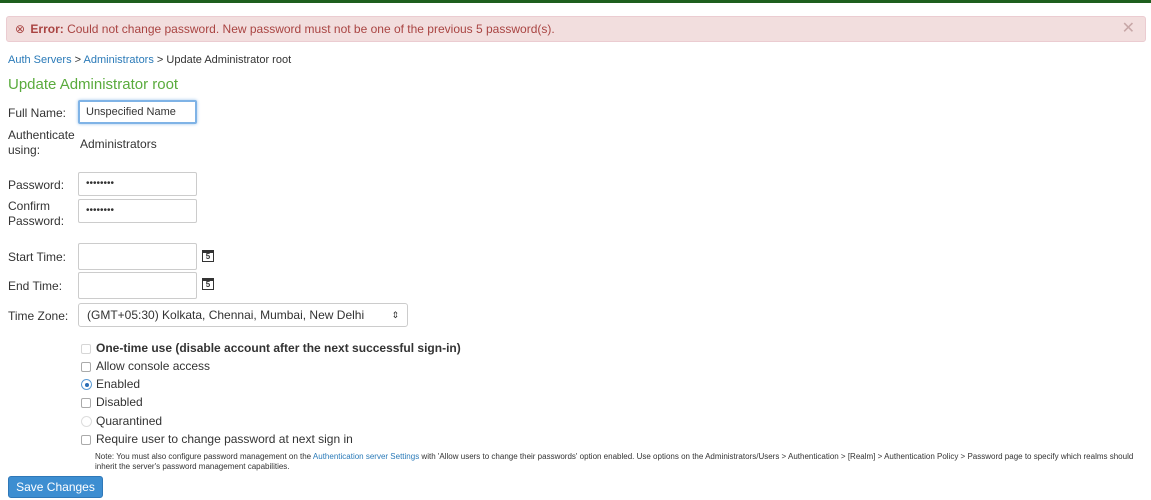  Describe the element at coordinates (575, 1) in the screenshot. I see `top-border` at that location.